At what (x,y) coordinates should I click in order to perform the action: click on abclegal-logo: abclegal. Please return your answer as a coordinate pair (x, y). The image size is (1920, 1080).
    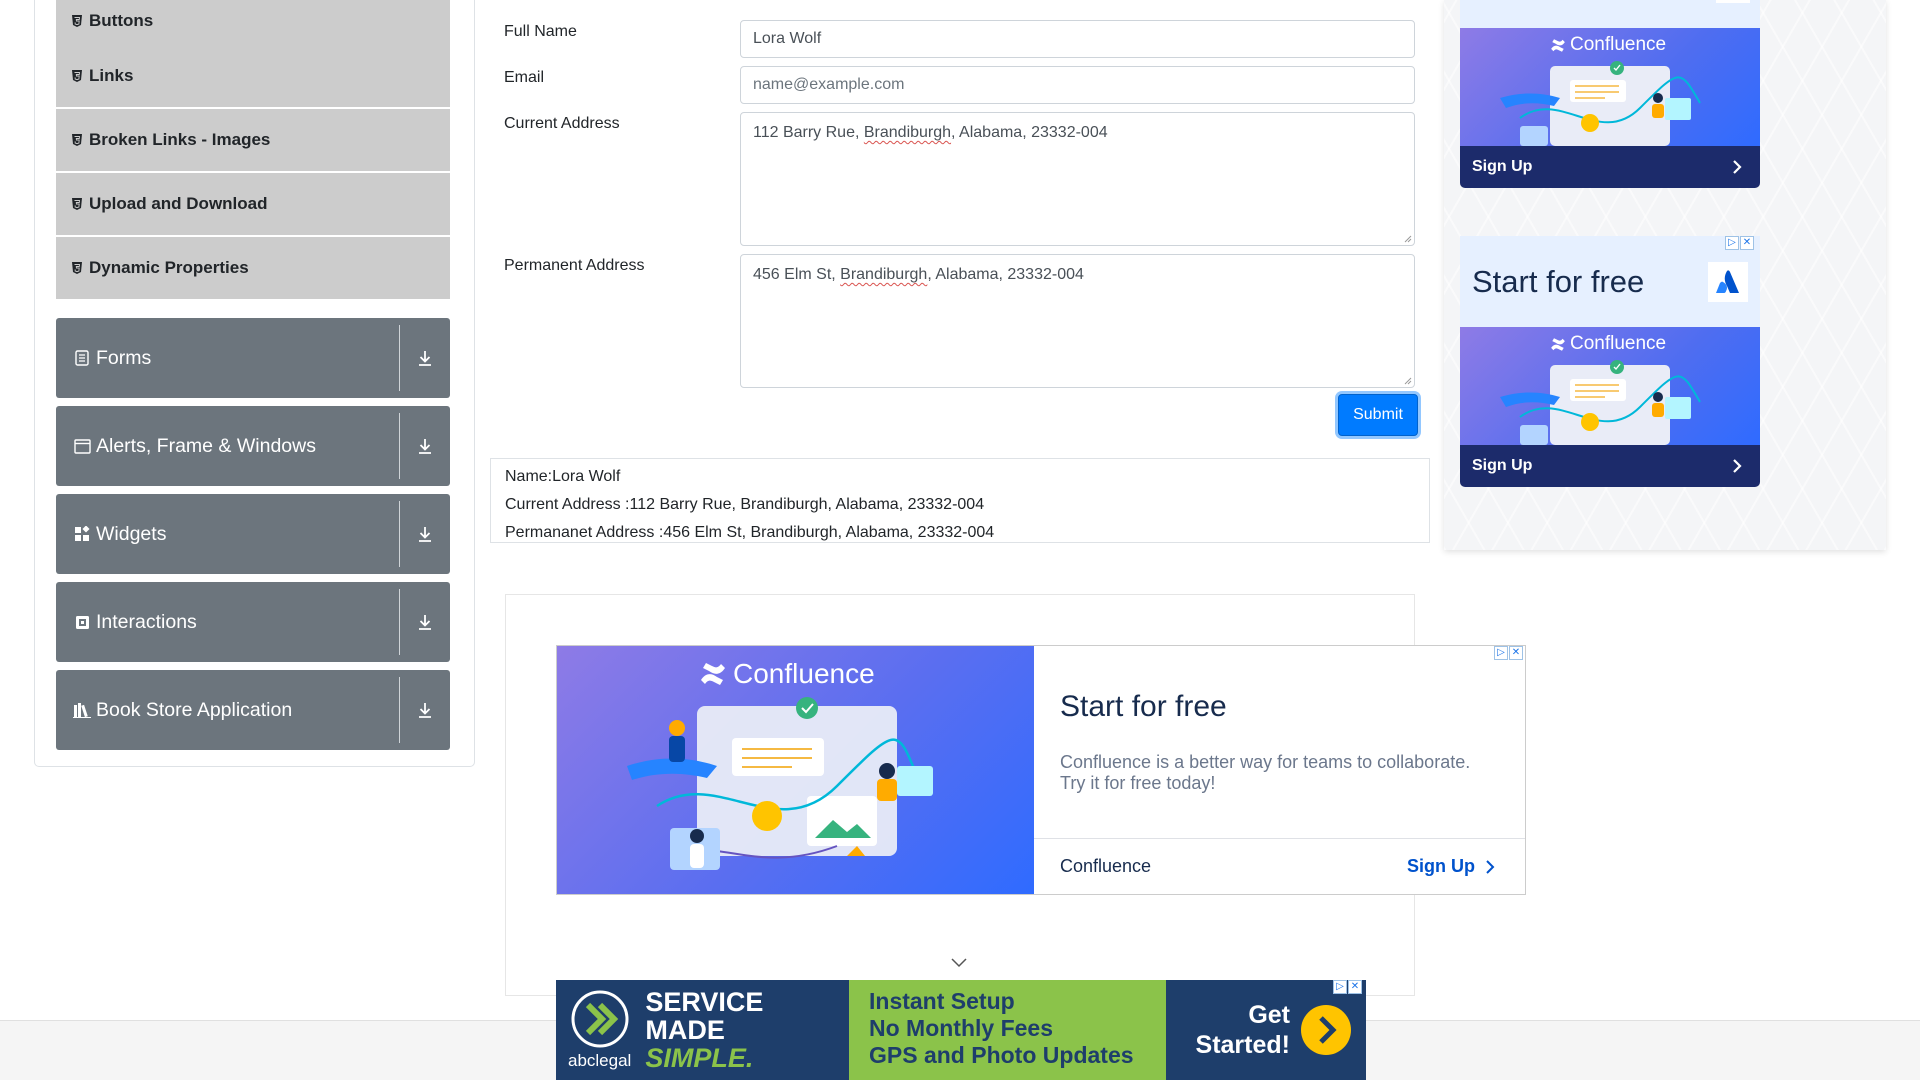
    Looking at the image, I should click on (599, 1030).